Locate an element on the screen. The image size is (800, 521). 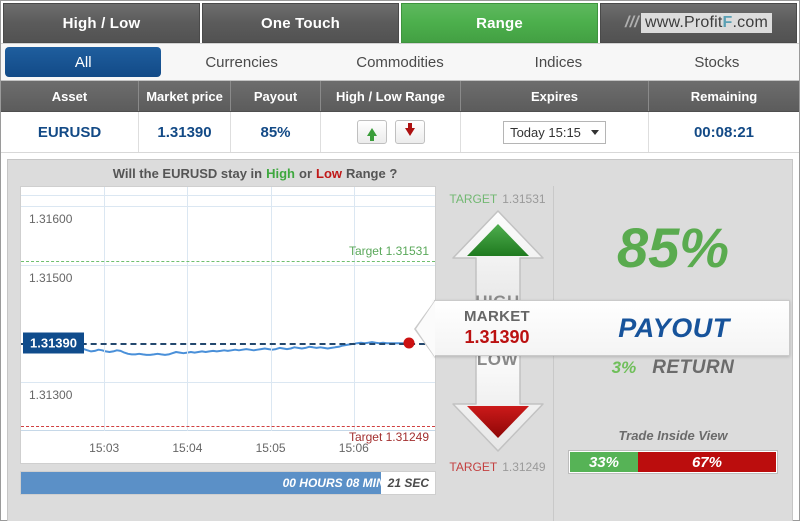
asset-symbol: EURUSD is located at coordinates (70, 132).